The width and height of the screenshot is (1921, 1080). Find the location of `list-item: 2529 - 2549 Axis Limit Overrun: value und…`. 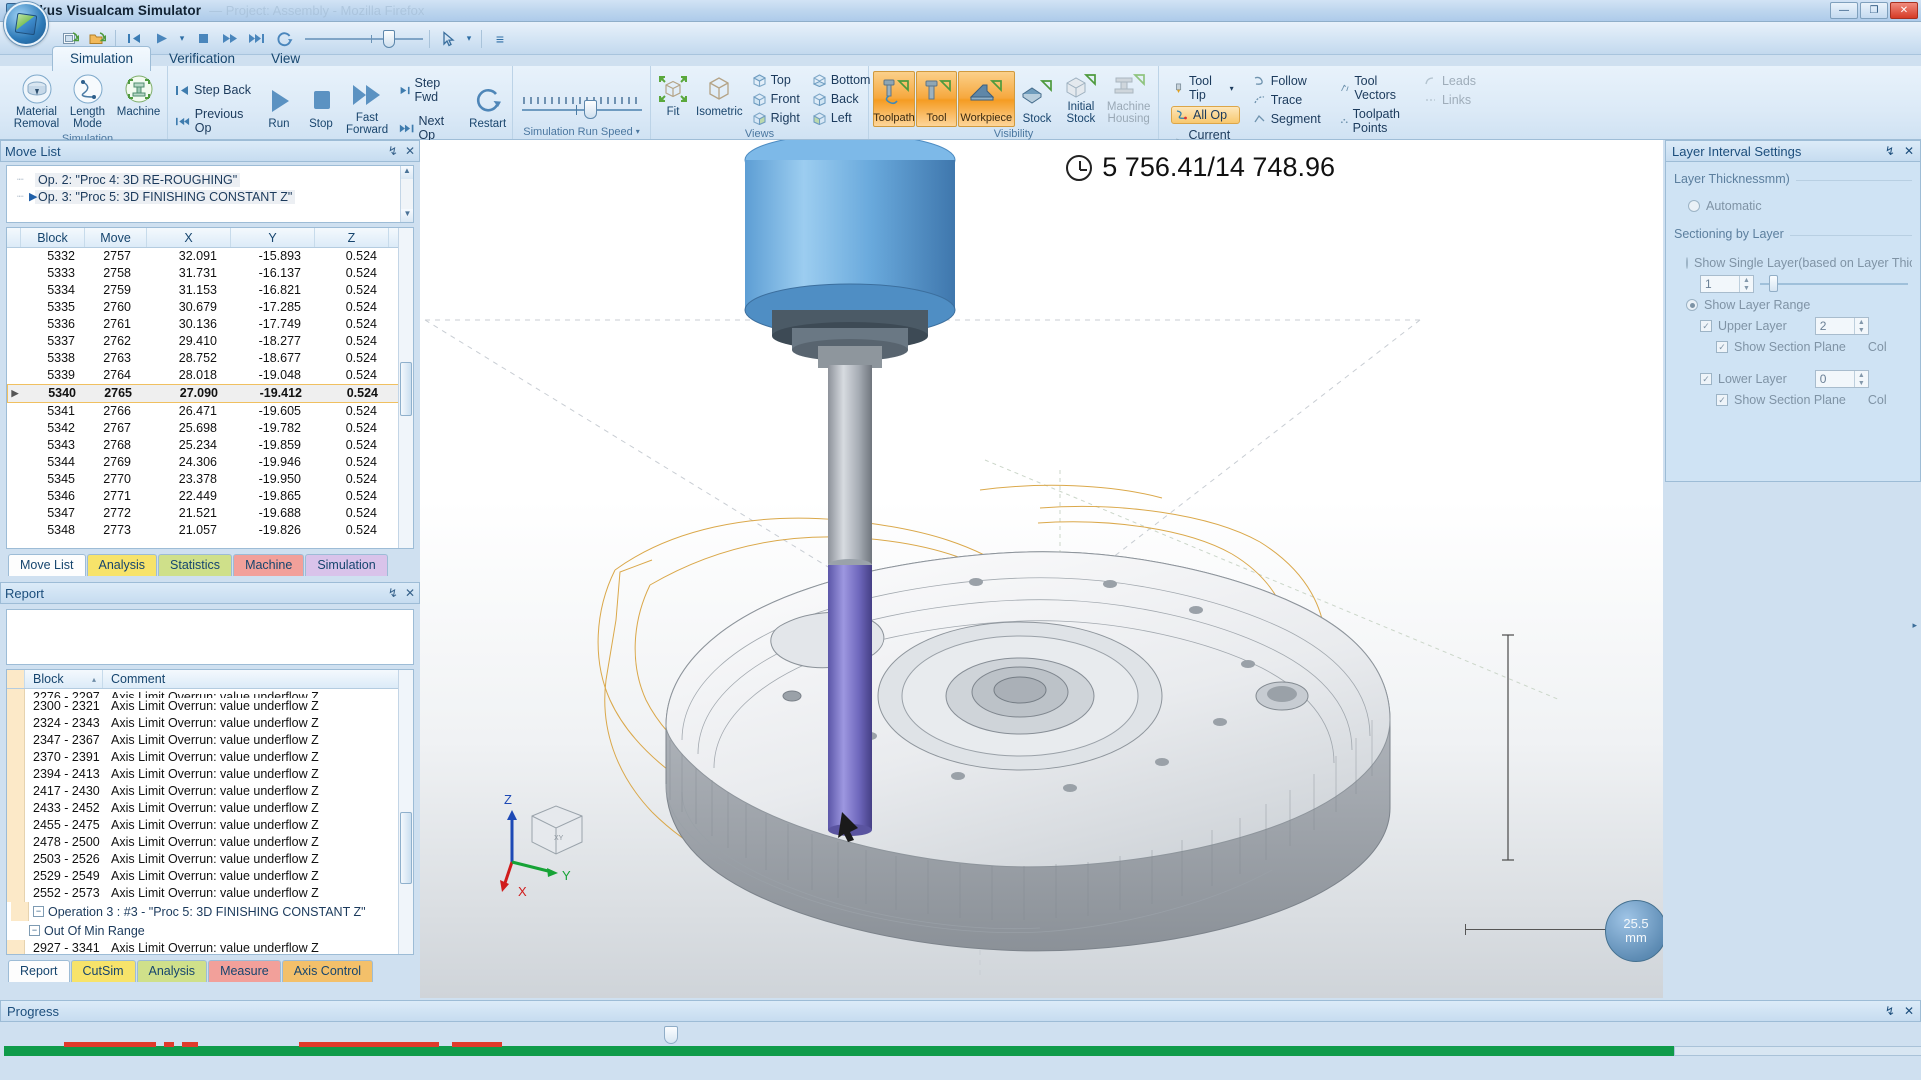

list-item: 2529 - 2549 Axis Limit Overrun: value und… is located at coordinates (210, 876).